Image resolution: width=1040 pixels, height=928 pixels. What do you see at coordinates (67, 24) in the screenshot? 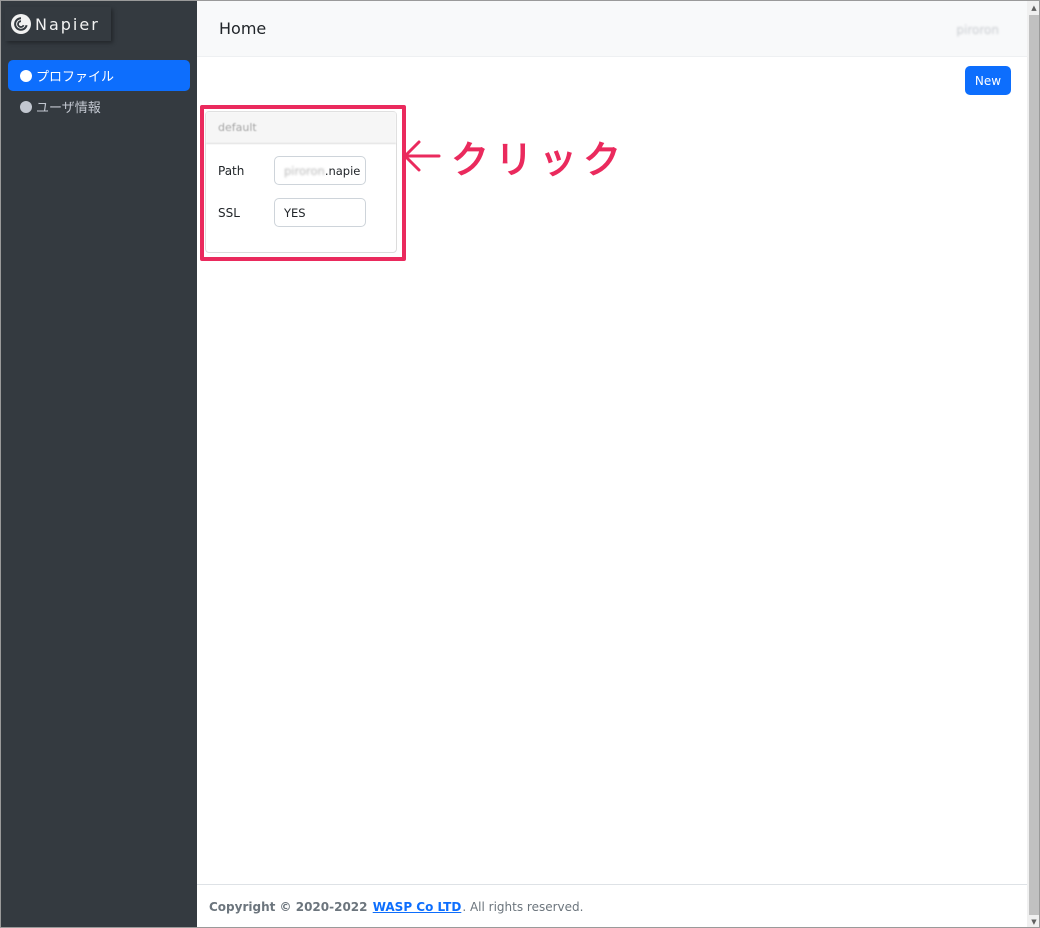
I see `brand-name: Napier` at bounding box center [67, 24].